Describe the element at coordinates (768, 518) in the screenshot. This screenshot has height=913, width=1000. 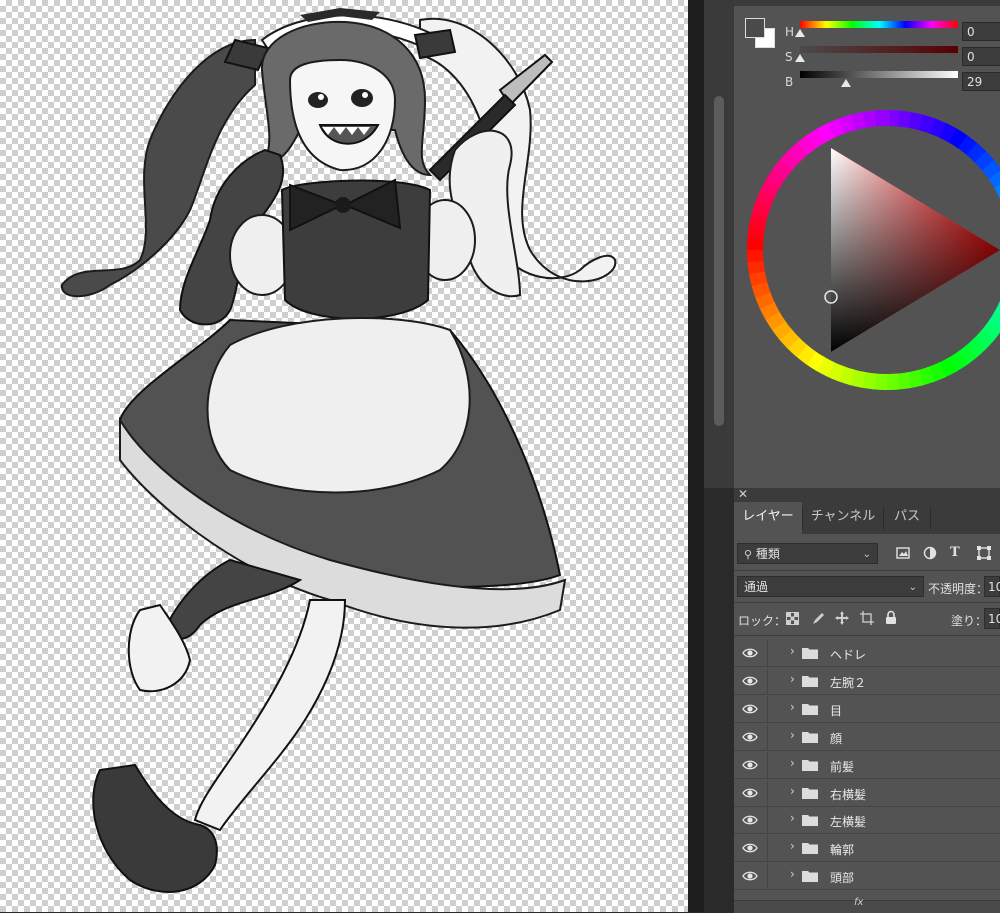
I see `tab-layers: レイヤー` at that location.